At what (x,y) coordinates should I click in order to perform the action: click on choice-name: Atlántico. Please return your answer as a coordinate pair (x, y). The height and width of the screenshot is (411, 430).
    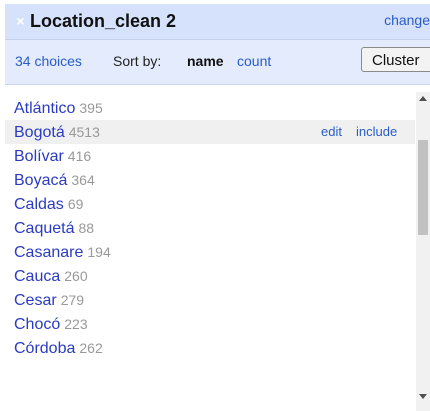
    Looking at the image, I should click on (44, 108).